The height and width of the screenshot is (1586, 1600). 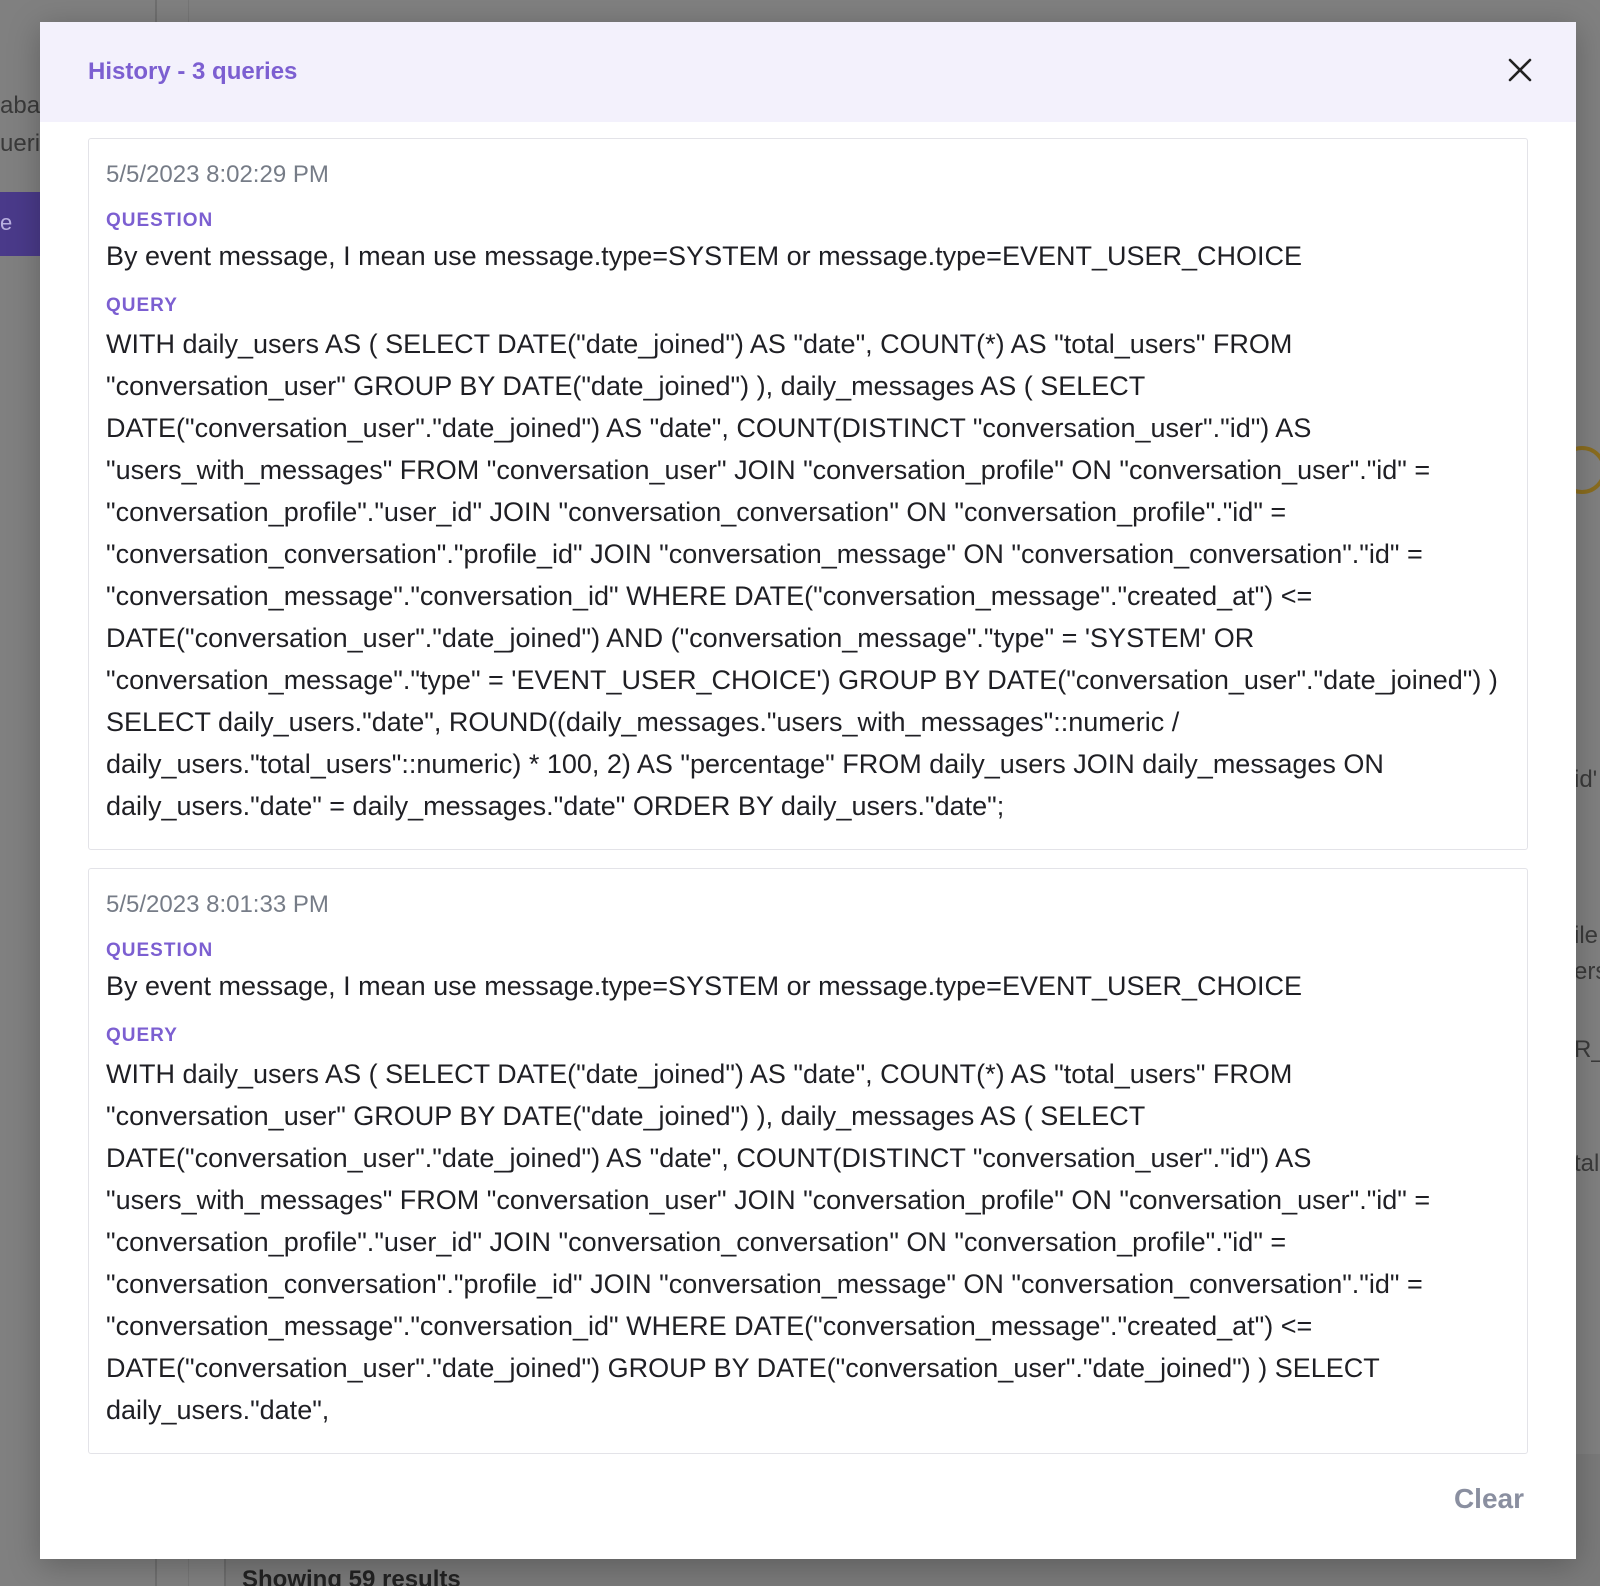 What do you see at coordinates (1586, 779) in the screenshot?
I see `right-text-fragment: id'` at bounding box center [1586, 779].